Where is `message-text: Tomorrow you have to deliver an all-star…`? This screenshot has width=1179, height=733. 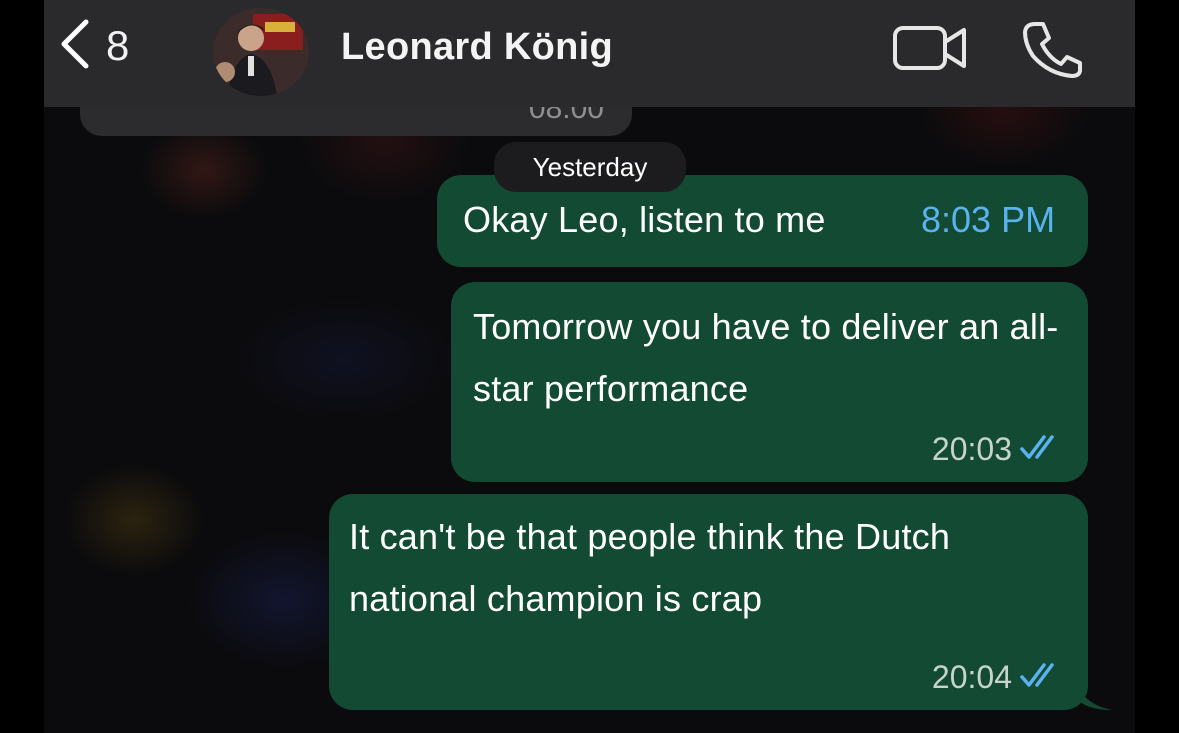
message-text: Tomorrow you have to deliver an all-star… is located at coordinates (766, 357).